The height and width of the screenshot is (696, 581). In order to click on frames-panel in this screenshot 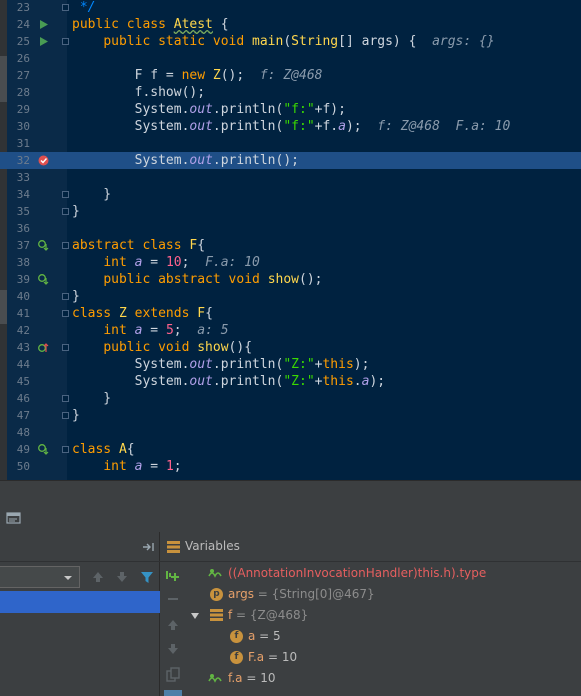, I will do `click(80, 614)`.